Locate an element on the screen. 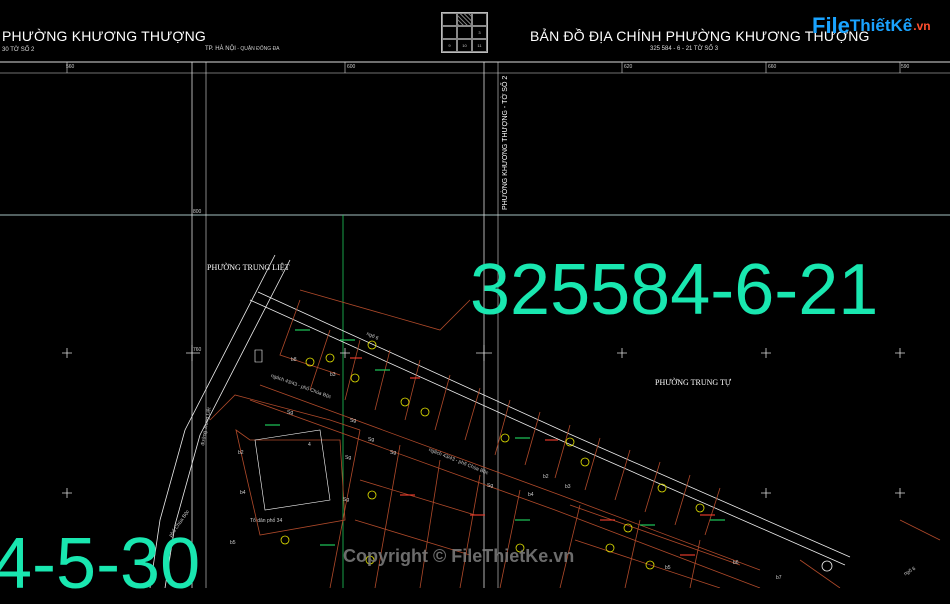 The image size is (950, 604). grid-label-top: 660 is located at coordinates (772, 67).